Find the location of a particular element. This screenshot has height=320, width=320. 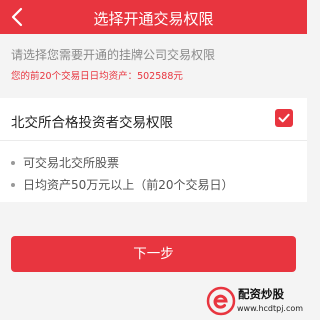

watermark: 配资炒股 www.hcdtpj.com is located at coordinates (256, 301).